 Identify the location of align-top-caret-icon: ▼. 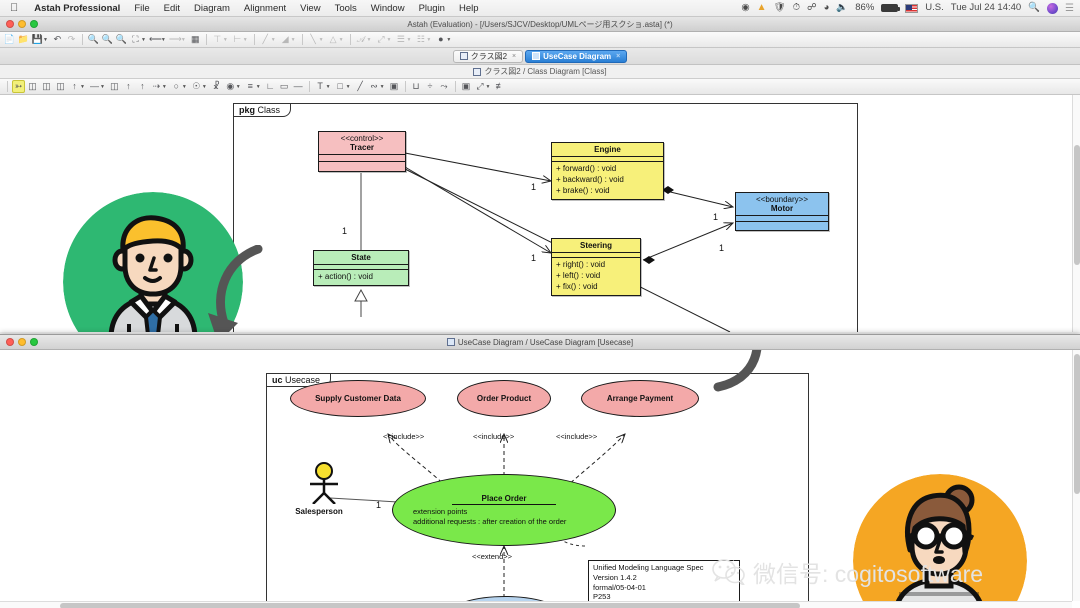
(225, 39).